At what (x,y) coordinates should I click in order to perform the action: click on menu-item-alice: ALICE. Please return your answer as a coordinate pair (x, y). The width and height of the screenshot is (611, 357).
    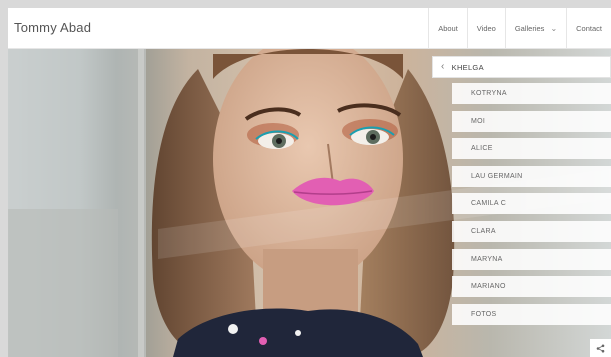
    Looking at the image, I should click on (531, 149).